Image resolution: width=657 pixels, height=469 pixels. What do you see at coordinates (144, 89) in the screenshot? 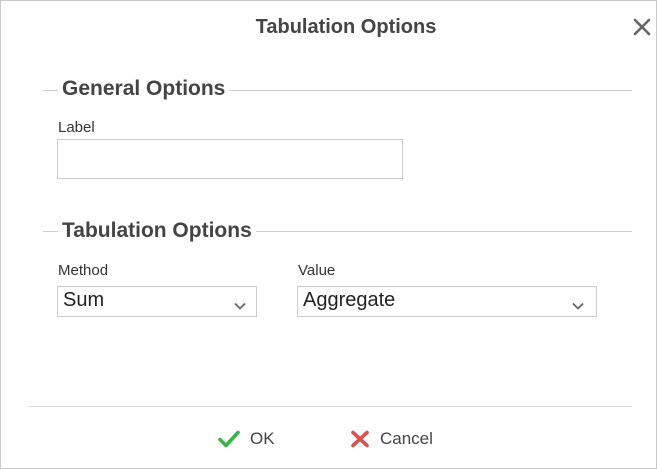
I see `general-options-heading: General Options` at bounding box center [144, 89].